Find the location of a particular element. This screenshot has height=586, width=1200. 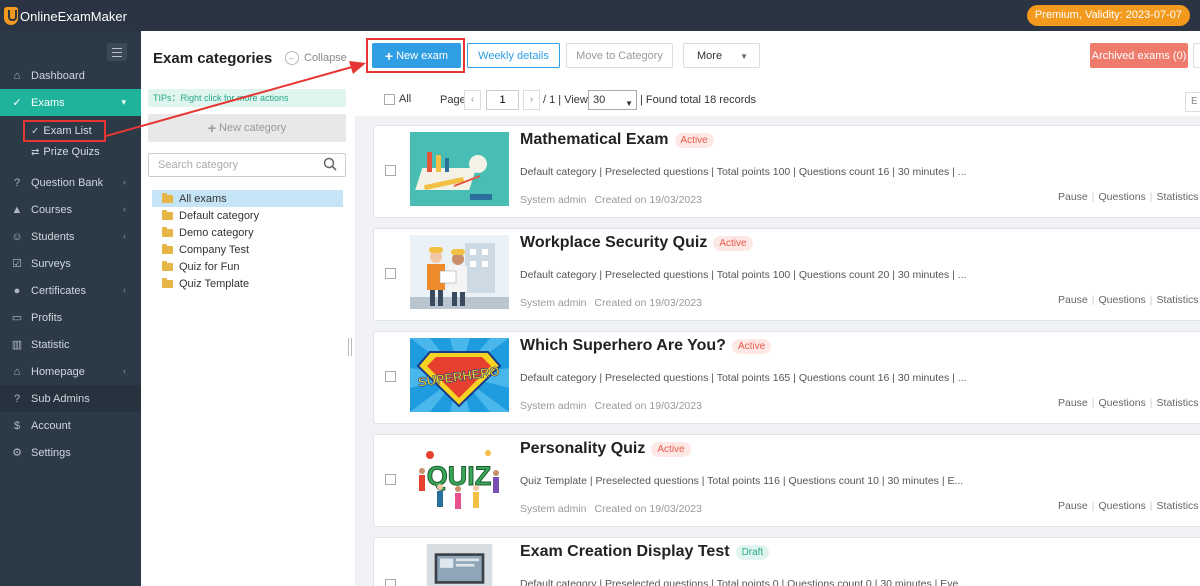

search-icon is located at coordinates (330, 164).